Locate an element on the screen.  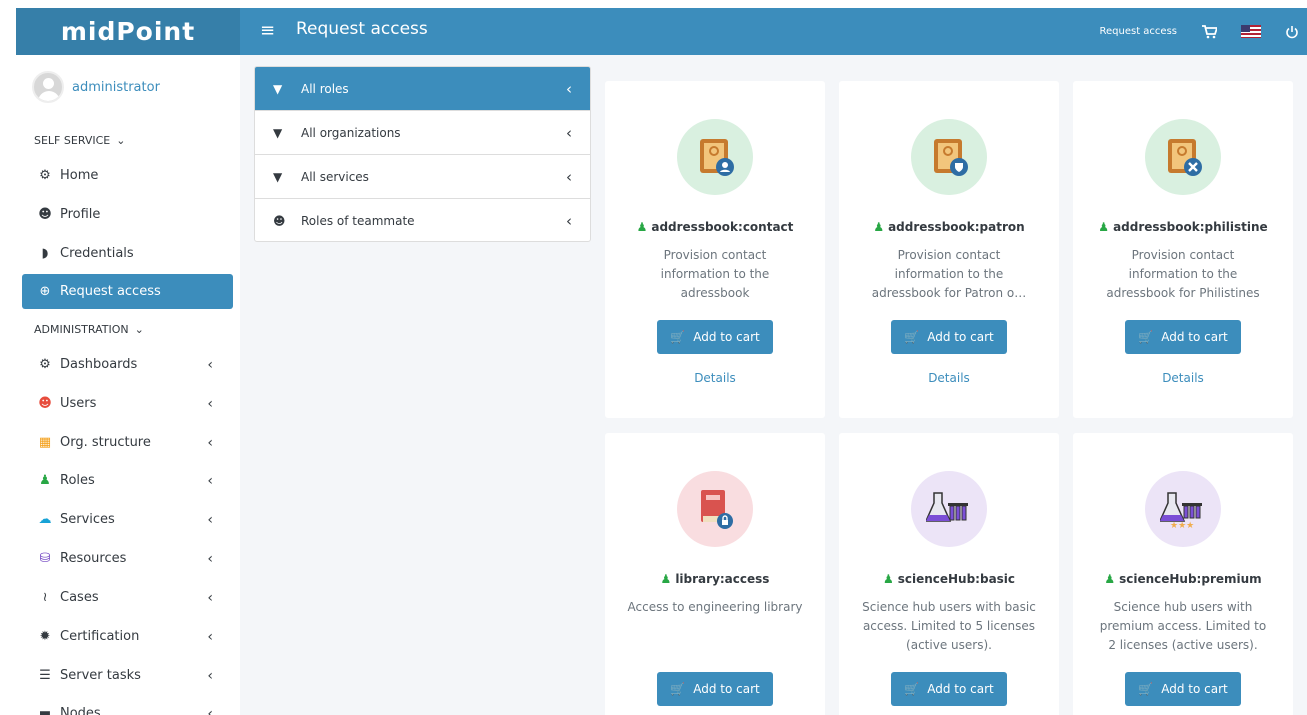
self-service-header: SELF SERVICE ⌄ is located at coordinates (79, 140).